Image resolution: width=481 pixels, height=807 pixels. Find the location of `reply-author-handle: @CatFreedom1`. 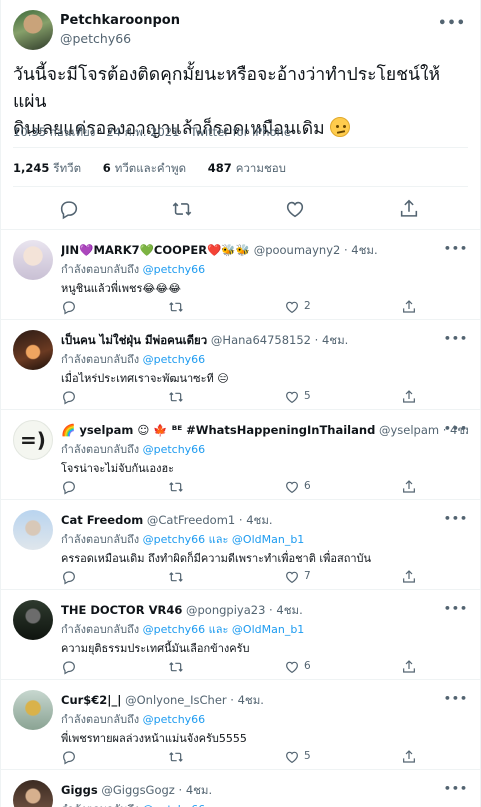

reply-author-handle: @CatFreedom1 is located at coordinates (191, 520).